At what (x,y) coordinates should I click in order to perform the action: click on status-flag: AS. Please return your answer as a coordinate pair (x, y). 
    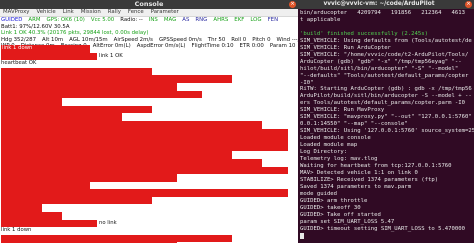
    Looking at the image, I should click on (186, 20).